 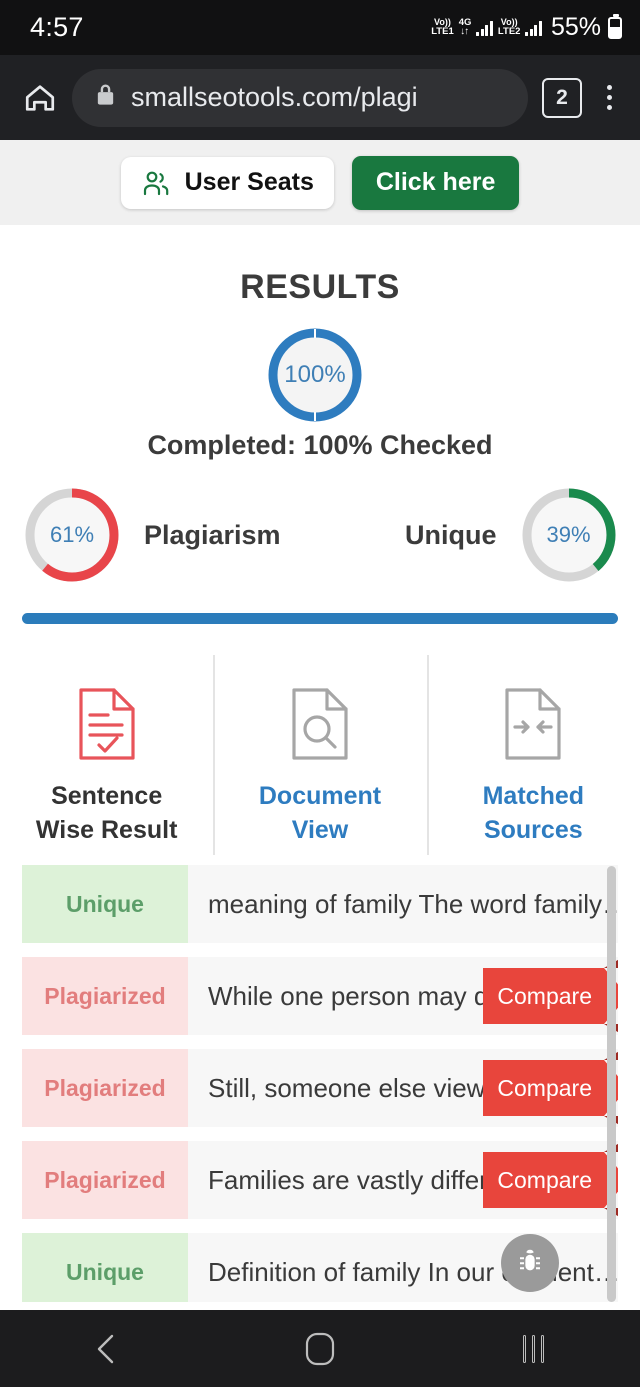 I want to click on data-transfer-icon: ↓↑, so click(x=464, y=32).